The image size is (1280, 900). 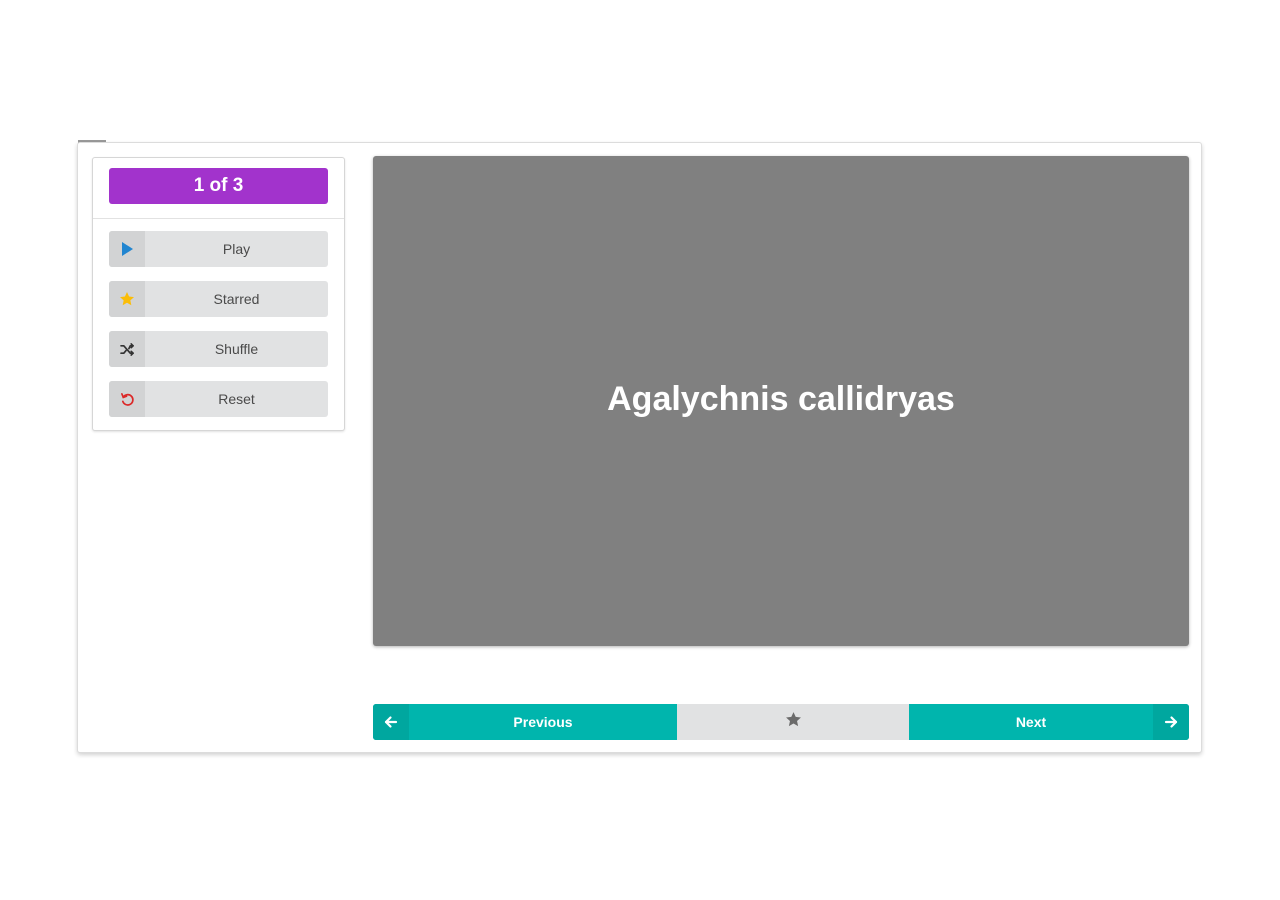 I want to click on star-card-button, so click(x=793, y=722).